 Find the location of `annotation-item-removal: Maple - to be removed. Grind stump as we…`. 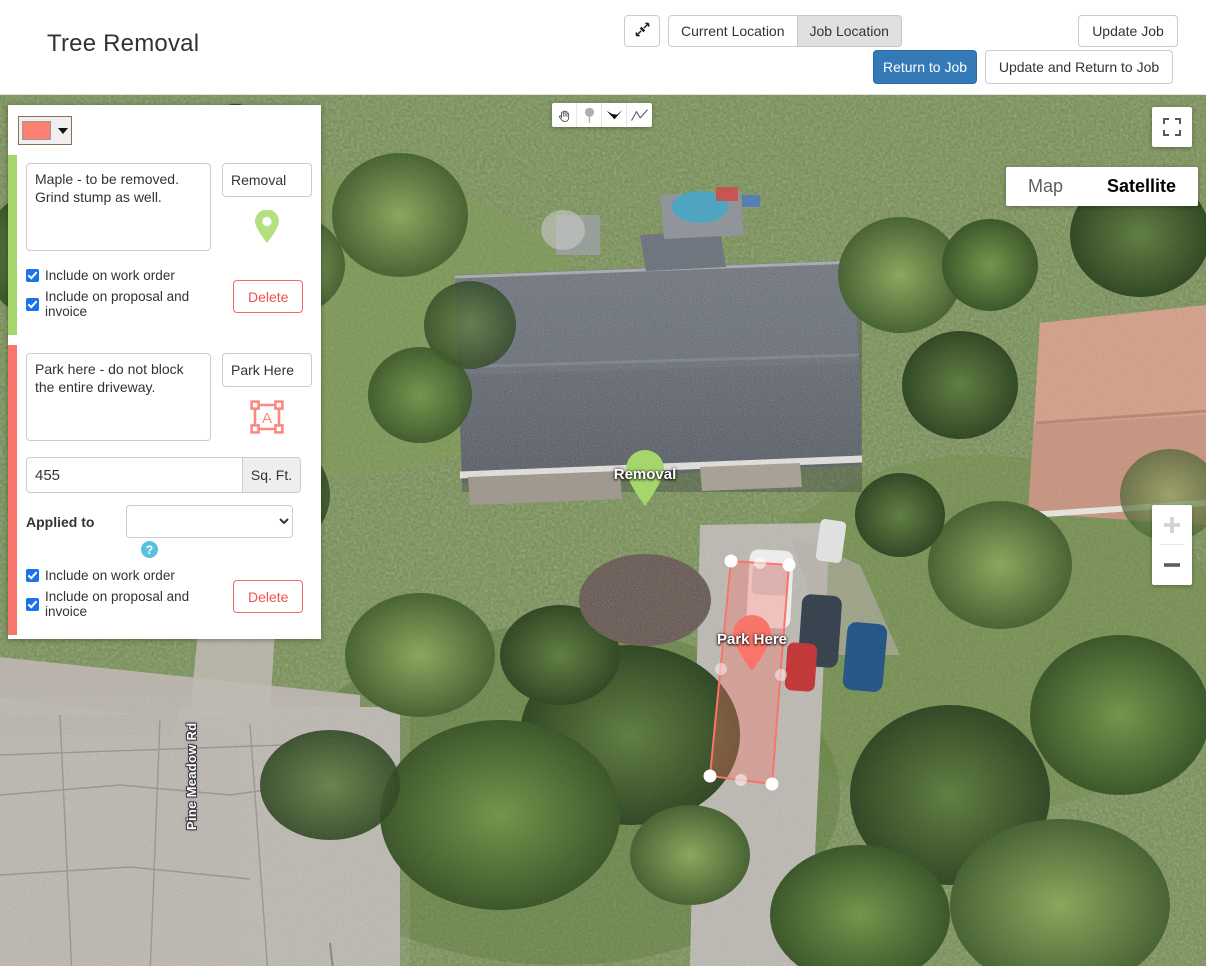

annotation-item-removal: Maple - to be removed. Grind stump as we… is located at coordinates (164, 245).